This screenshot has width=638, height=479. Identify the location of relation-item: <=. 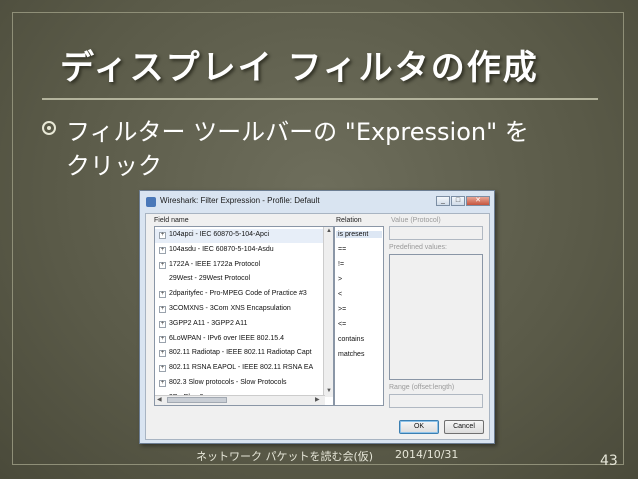
(342, 324).